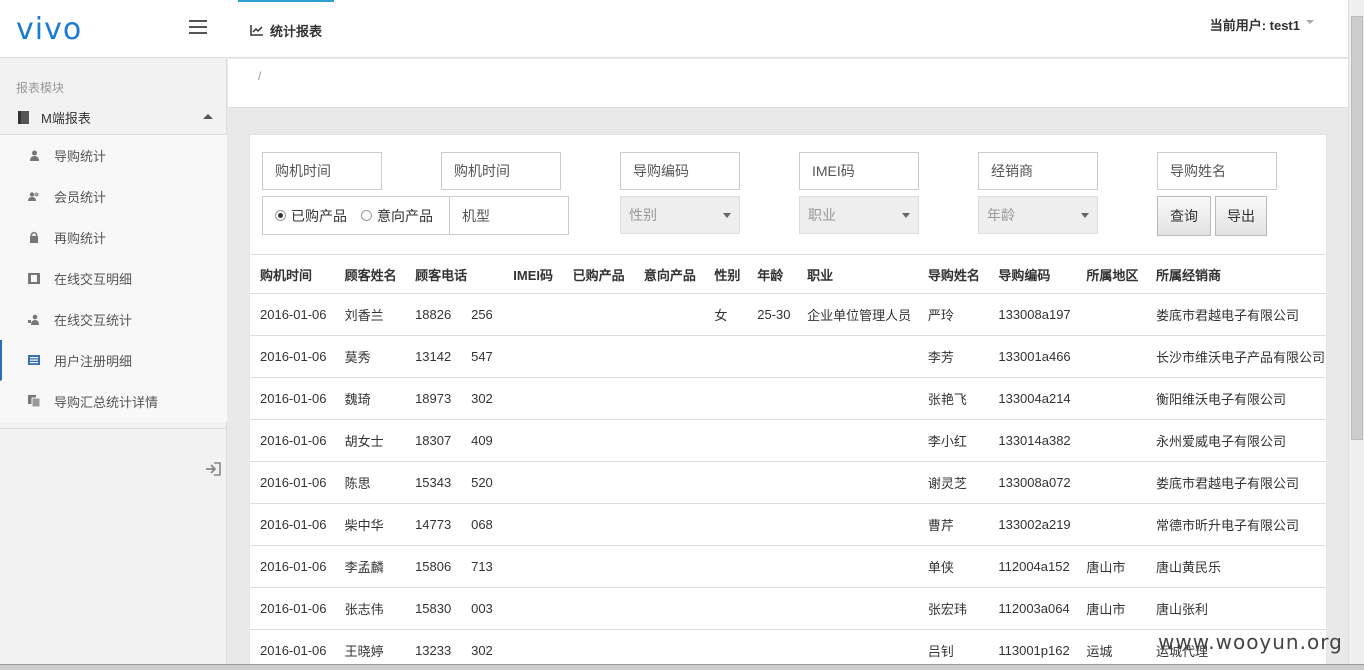 Image resolution: width=1364 pixels, height=670 pixels. I want to click on table-cell: 李芳, so click(953, 356).